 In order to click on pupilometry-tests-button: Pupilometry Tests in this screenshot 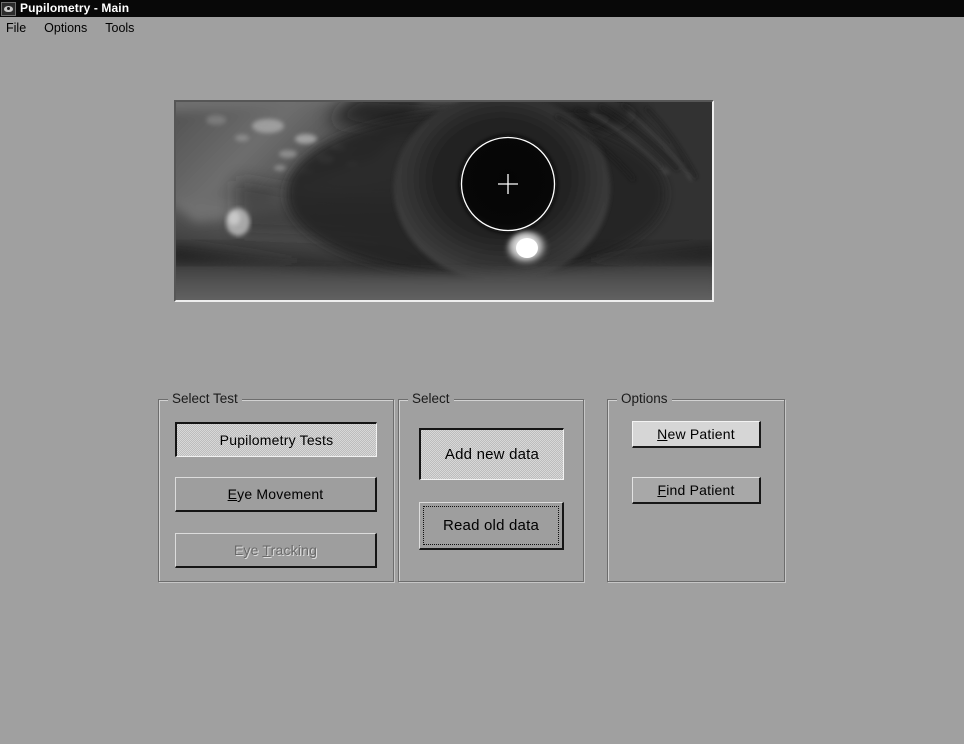, I will do `click(276, 439)`.